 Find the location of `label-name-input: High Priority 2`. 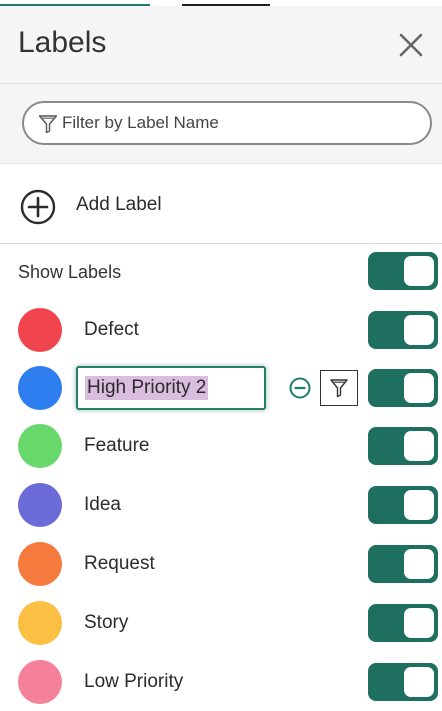

label-name-input: High Priority 2 is located at coordinates (171, 388).